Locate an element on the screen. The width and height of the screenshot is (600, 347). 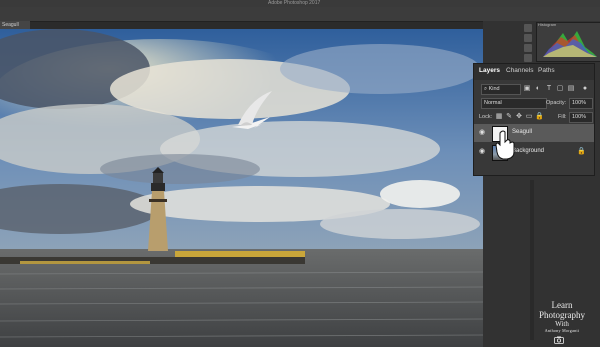
lock-position-icon: ✥ is located at coordinates (519, 117).